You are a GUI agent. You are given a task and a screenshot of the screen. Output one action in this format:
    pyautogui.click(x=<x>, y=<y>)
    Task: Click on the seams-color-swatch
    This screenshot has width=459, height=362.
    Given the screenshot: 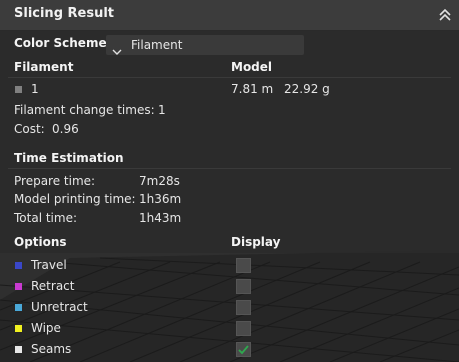 What is the action you would take?
    pyautogui.click(x=18, y=349)
    